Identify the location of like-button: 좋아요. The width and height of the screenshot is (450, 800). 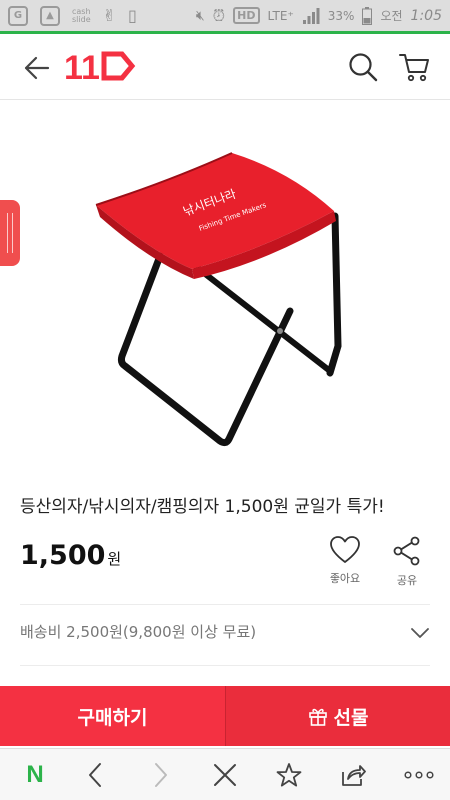
(345, 561).